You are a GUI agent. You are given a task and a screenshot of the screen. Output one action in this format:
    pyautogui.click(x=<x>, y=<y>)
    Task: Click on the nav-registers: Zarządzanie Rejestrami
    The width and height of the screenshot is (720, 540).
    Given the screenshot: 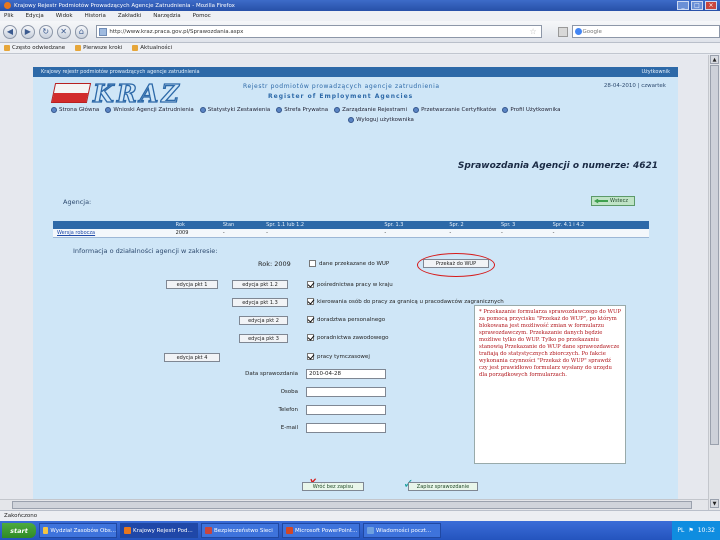 What is the action you would take?
    pyautogui.click(x=370, y=110)
    